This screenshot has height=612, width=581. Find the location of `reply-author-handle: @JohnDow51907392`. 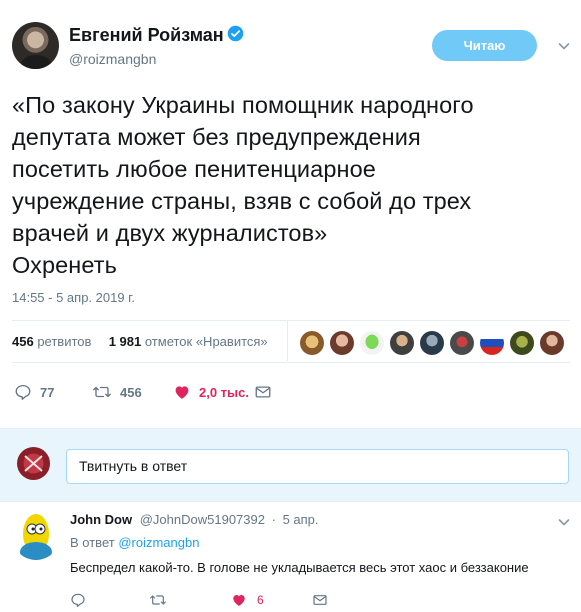

reply-author-handle: @JohnDow51907392 is located at coordinates (202, 519).